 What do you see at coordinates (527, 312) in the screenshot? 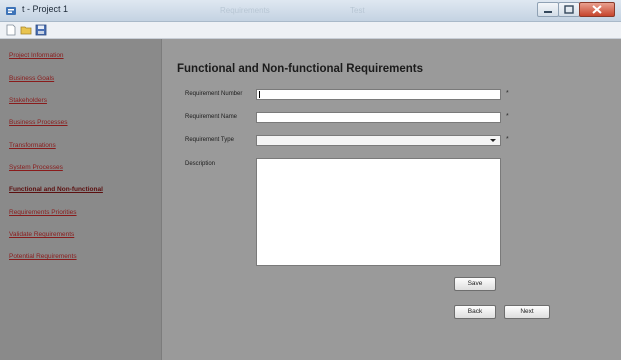
I see `next-button: Next` at bounding box center [527, 312].